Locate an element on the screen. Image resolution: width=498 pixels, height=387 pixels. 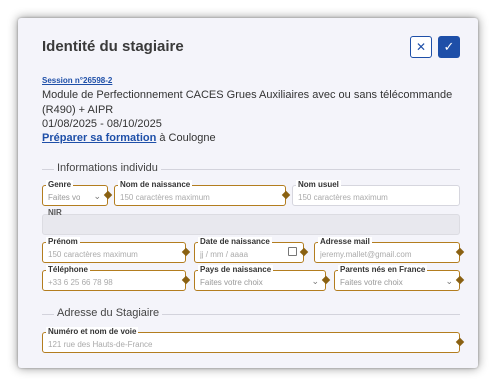
nir-input: NIR is located at coordinates (251, 221).